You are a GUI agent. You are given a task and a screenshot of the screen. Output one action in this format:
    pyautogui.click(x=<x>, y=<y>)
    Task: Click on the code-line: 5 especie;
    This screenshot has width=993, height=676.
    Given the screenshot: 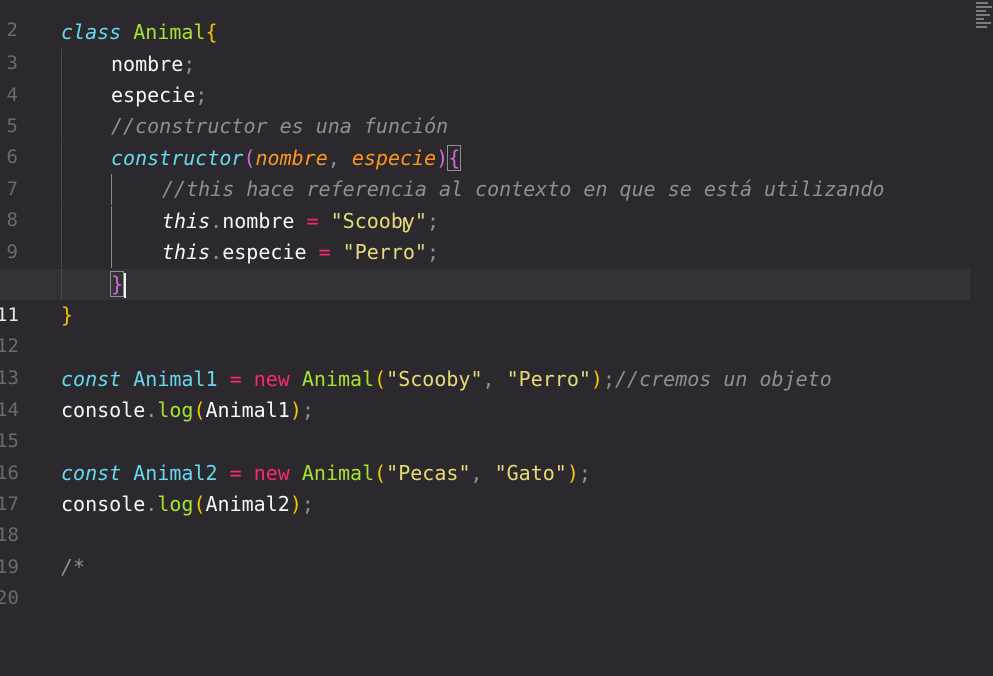 What is the action you would take?
    pyautogui.click(x=485, y=108)
    